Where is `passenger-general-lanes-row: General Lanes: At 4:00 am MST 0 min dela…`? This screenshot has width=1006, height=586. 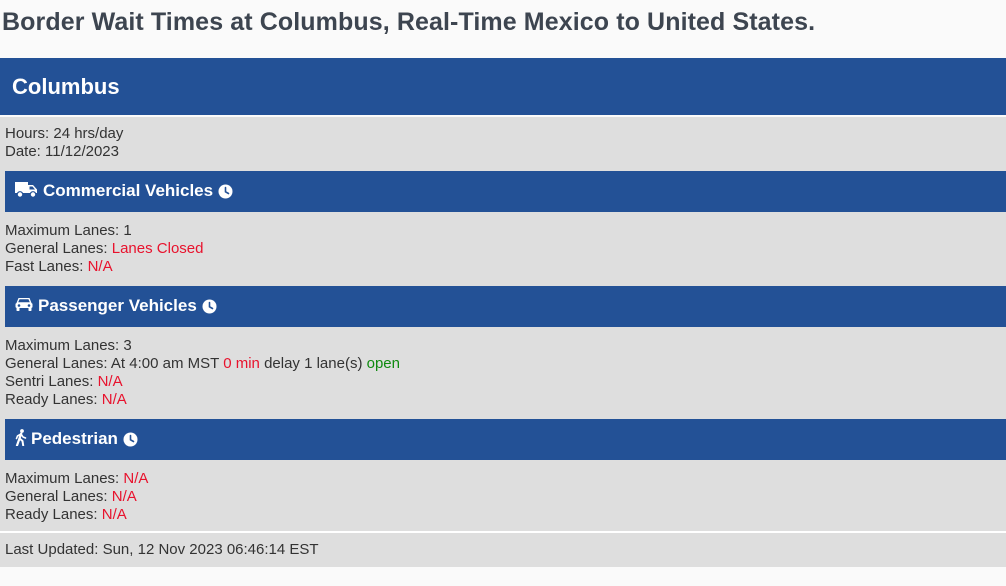
passenger-general-lanes-row: General Lanes: At 4:00 am MST 0 min dela… is located at coordinates (202, 364).